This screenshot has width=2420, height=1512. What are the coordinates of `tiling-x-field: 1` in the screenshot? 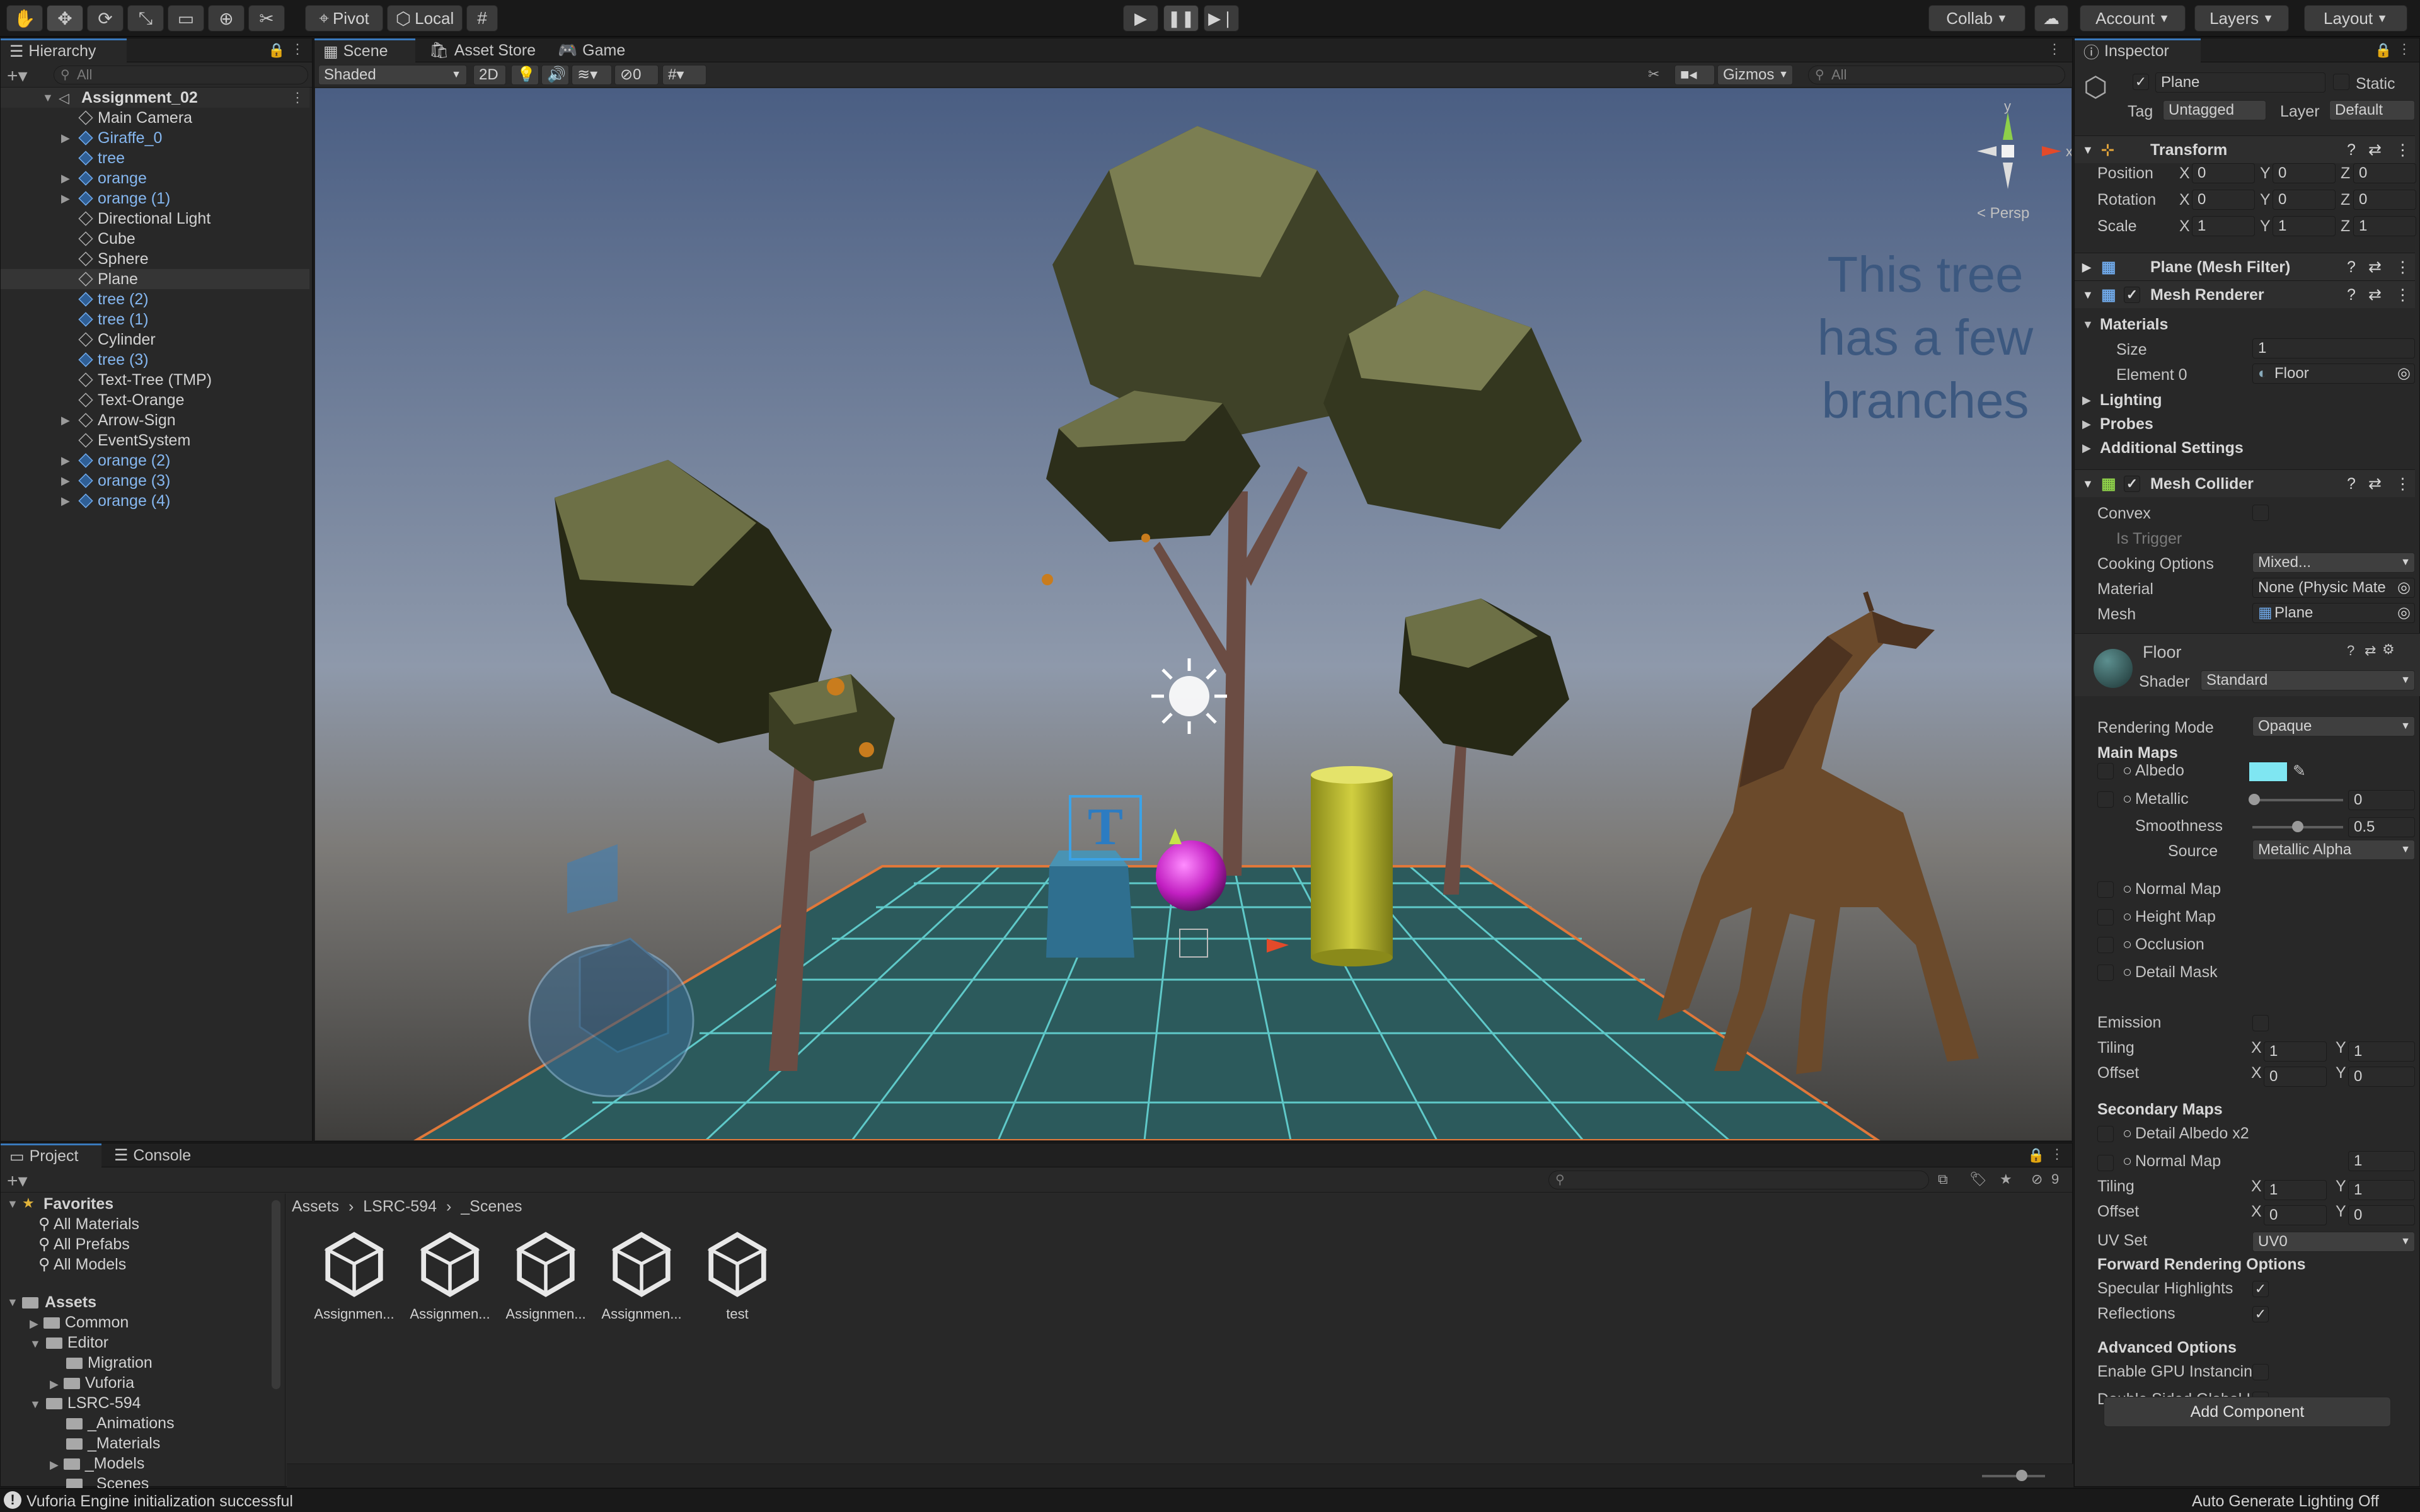 It's located at (2295, 1051).